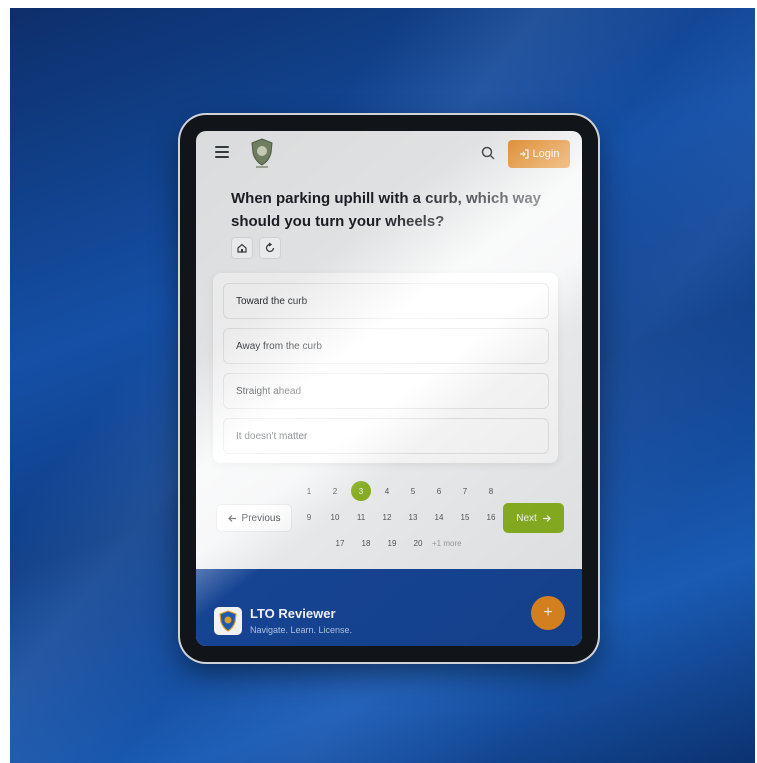  Describe the element at coordinates (524, 154) in the screenshot. I see `login-icon` at that location.